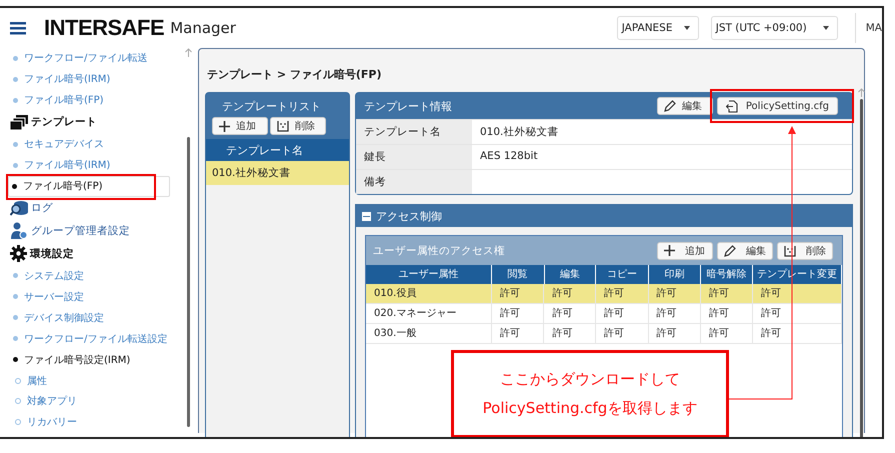 The image size is (895, 453). What do you see at coordinates (104, 28) in the screenshot?
I see `logo-text: INTERSAFE` at bounding box center [104, 28].